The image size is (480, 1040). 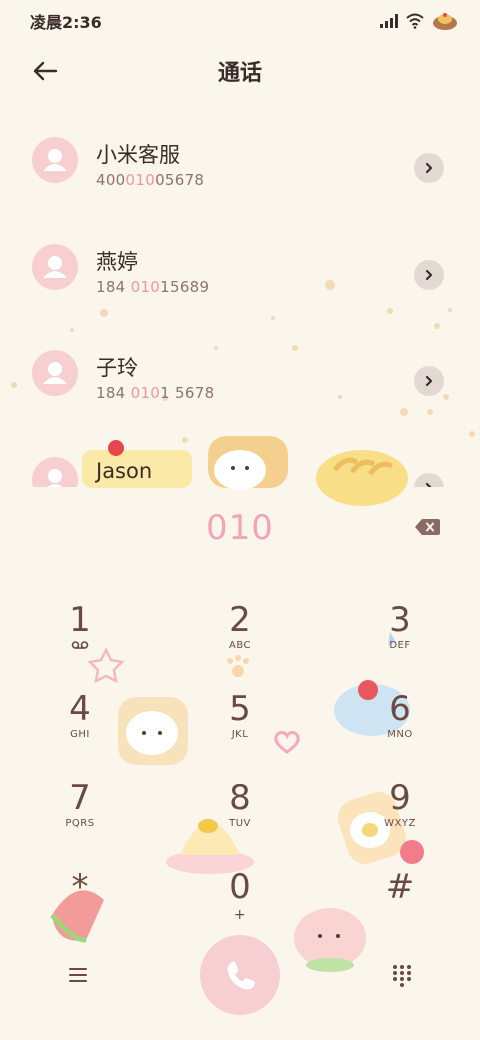 I want to click on key-7: 7 PQRS, so click(x=80, y=818).